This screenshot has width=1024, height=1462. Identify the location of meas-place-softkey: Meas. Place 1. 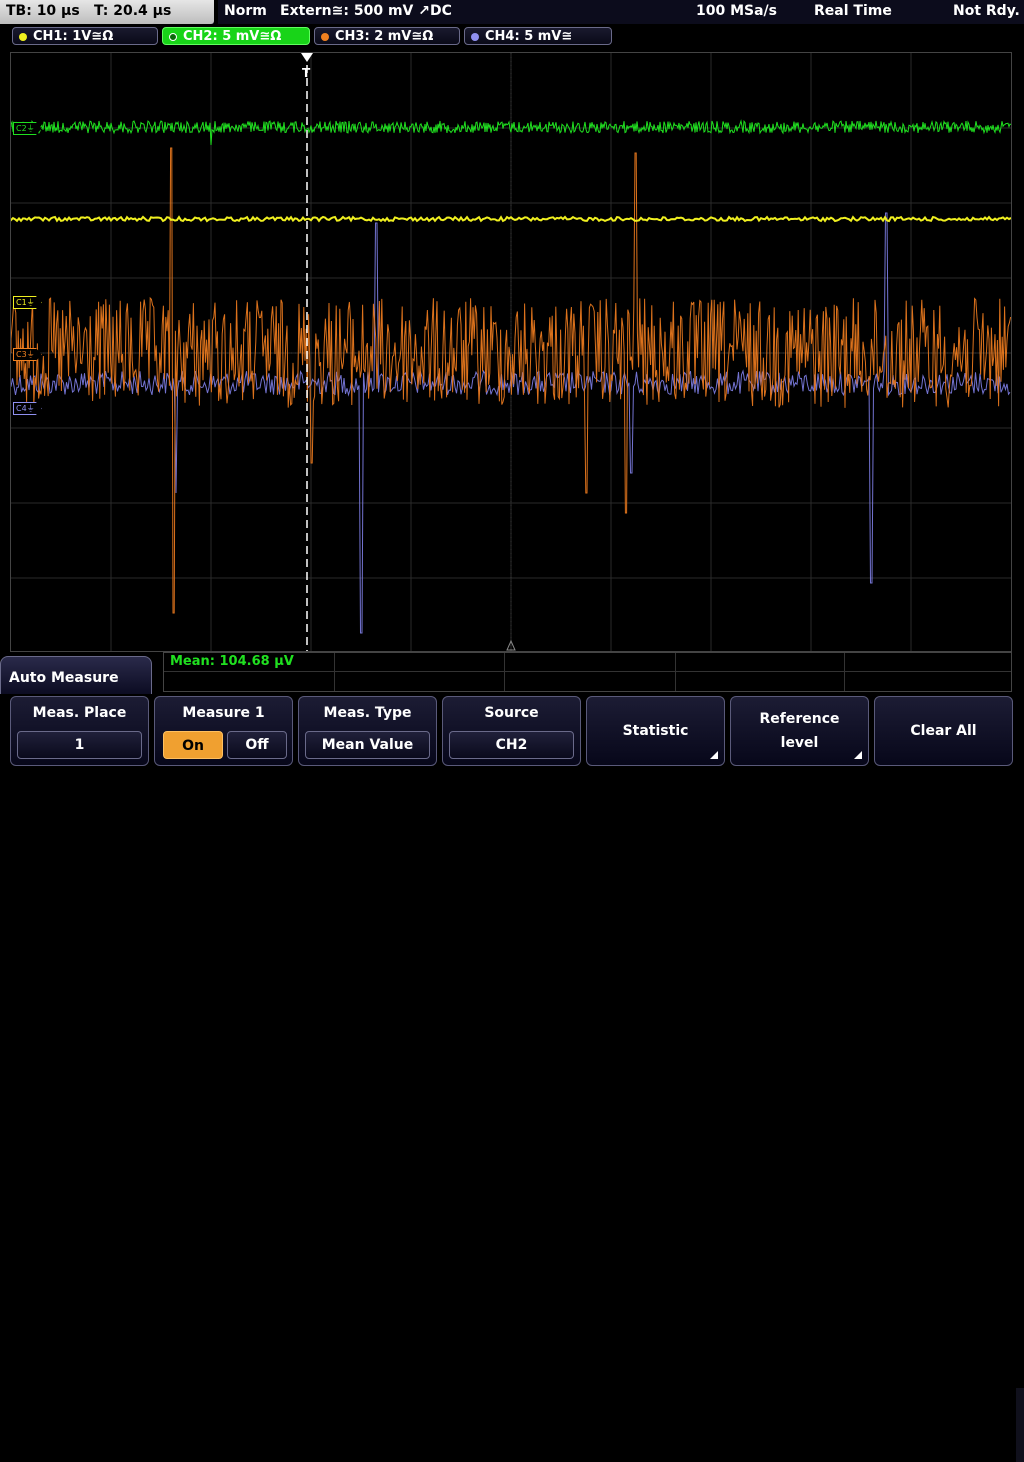
(79, 731).